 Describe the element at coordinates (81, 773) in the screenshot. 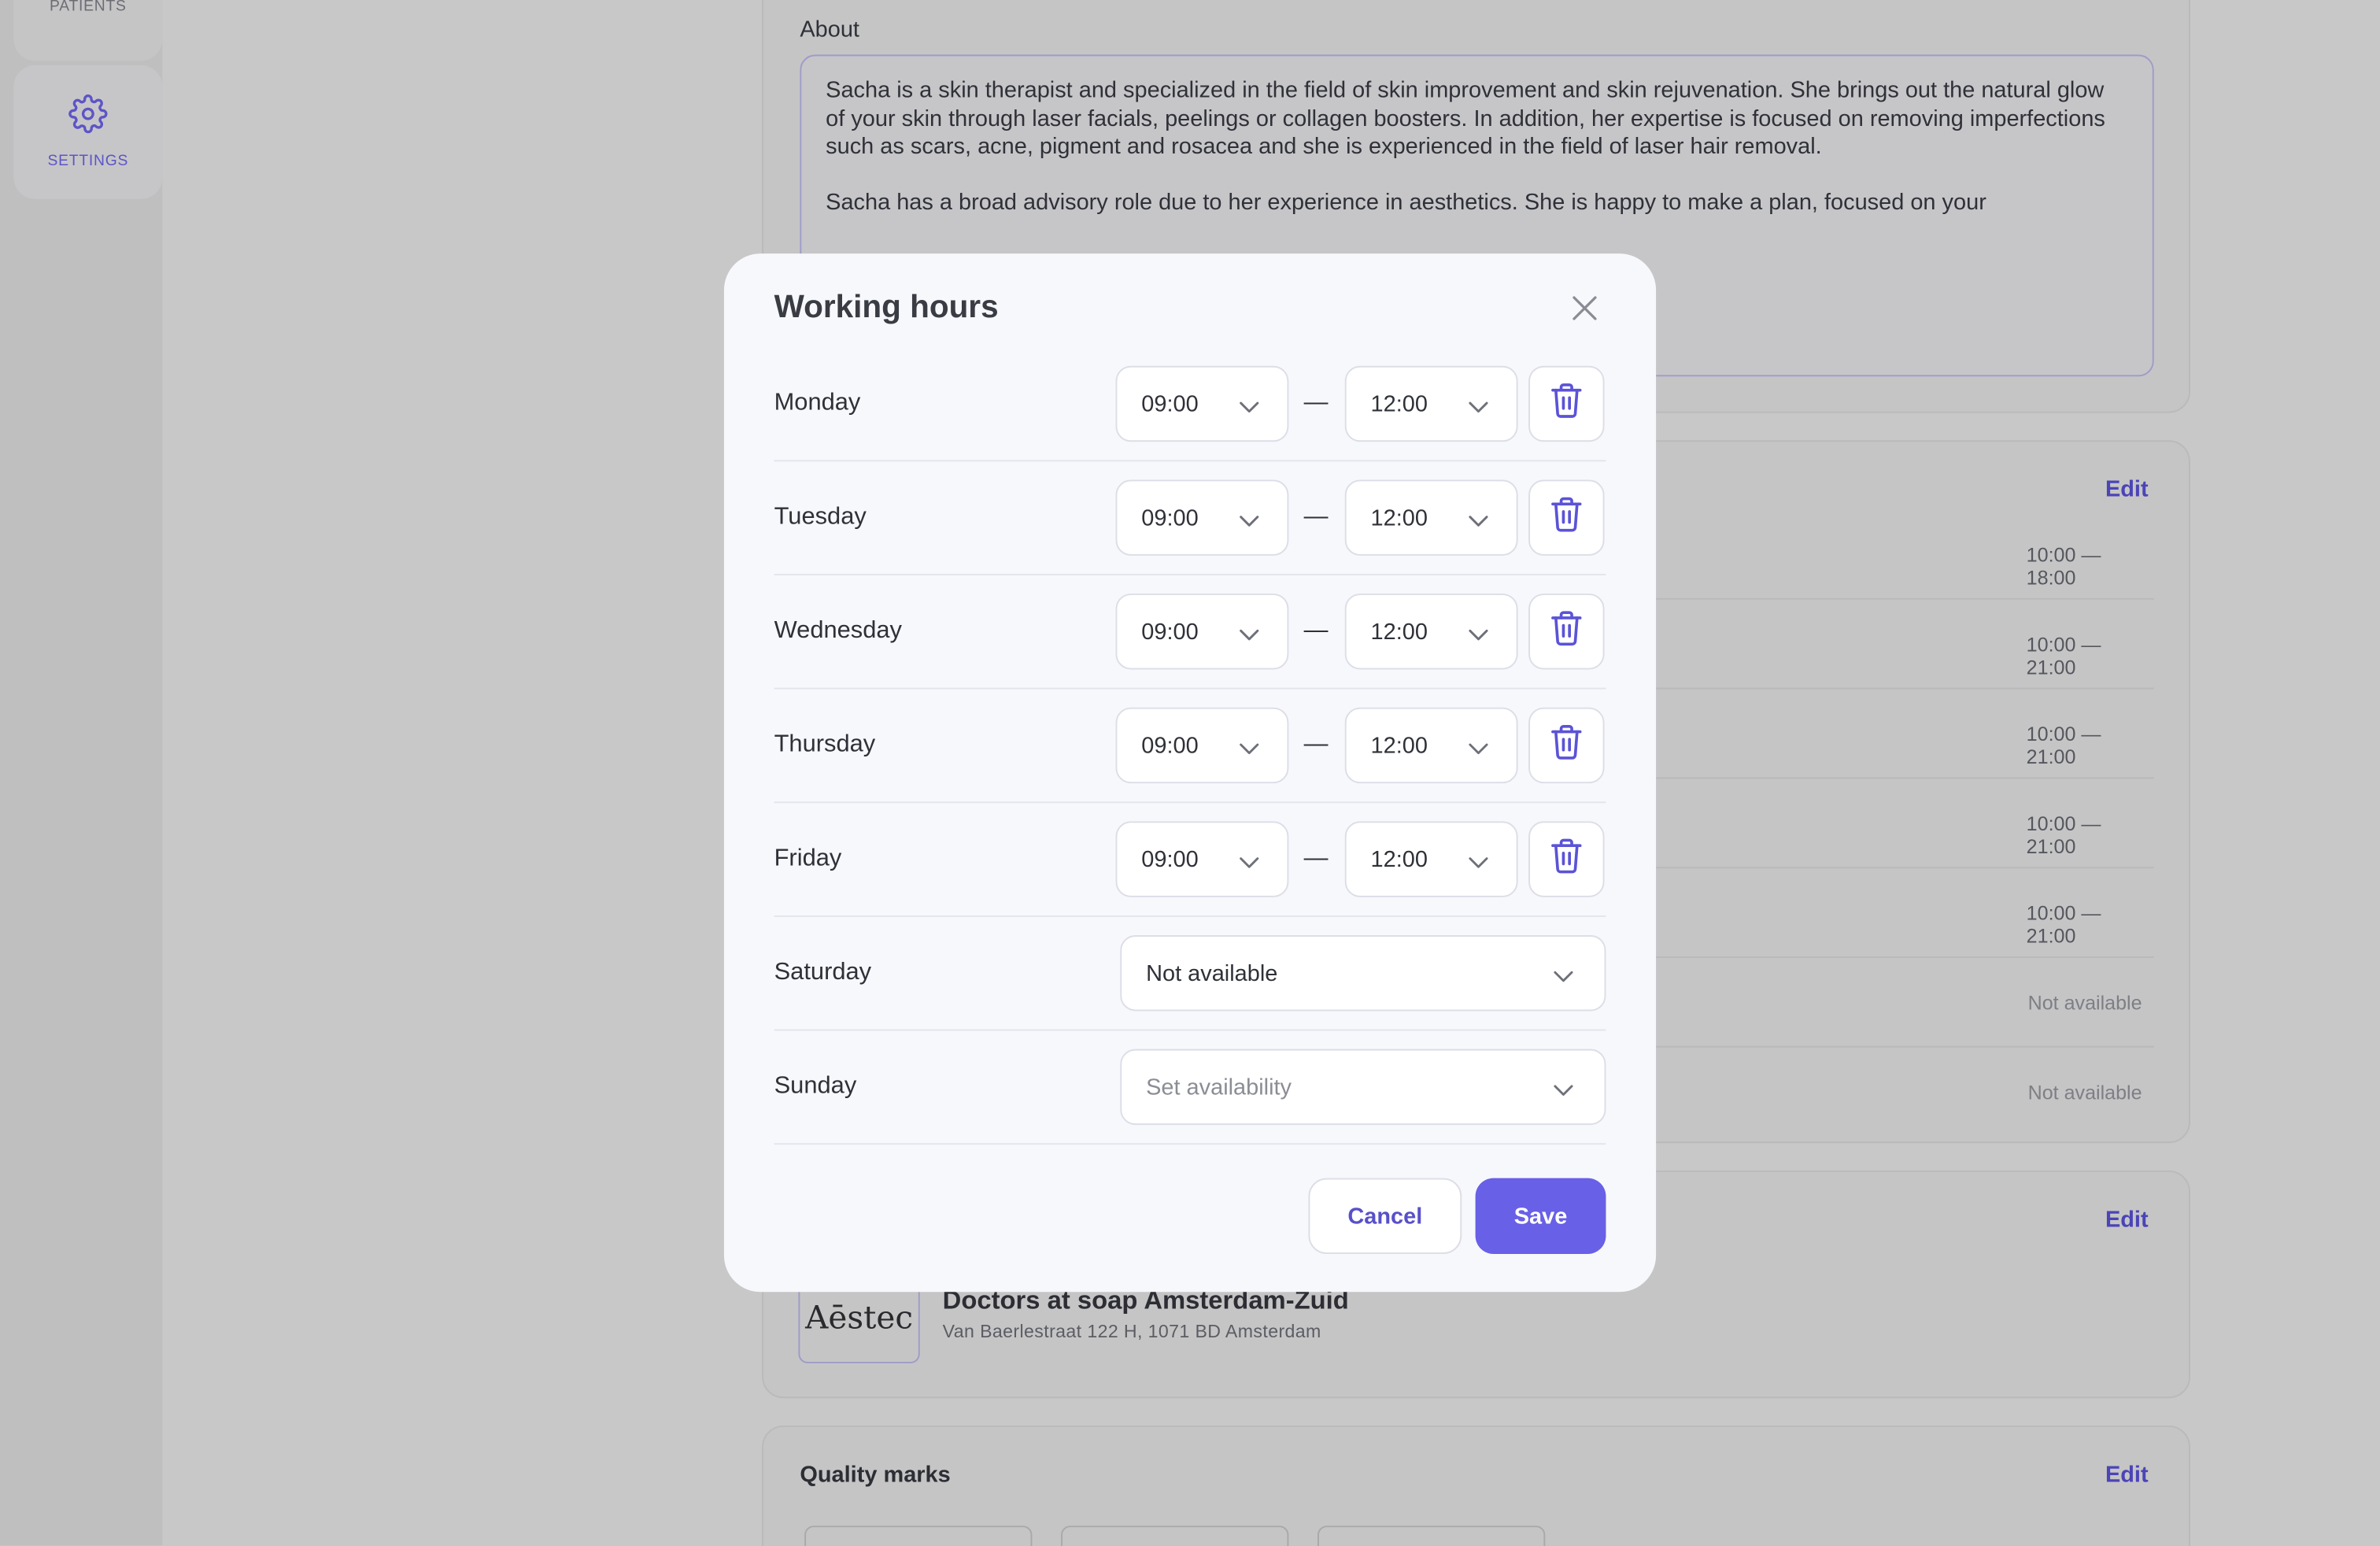

I see `sidebar: PATIENTS SETTINGS` at that location.